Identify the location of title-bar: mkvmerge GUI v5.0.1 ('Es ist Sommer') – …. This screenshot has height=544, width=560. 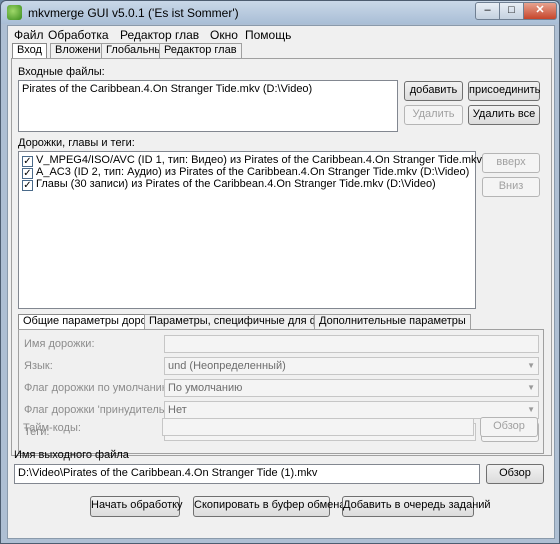
(280, 12).